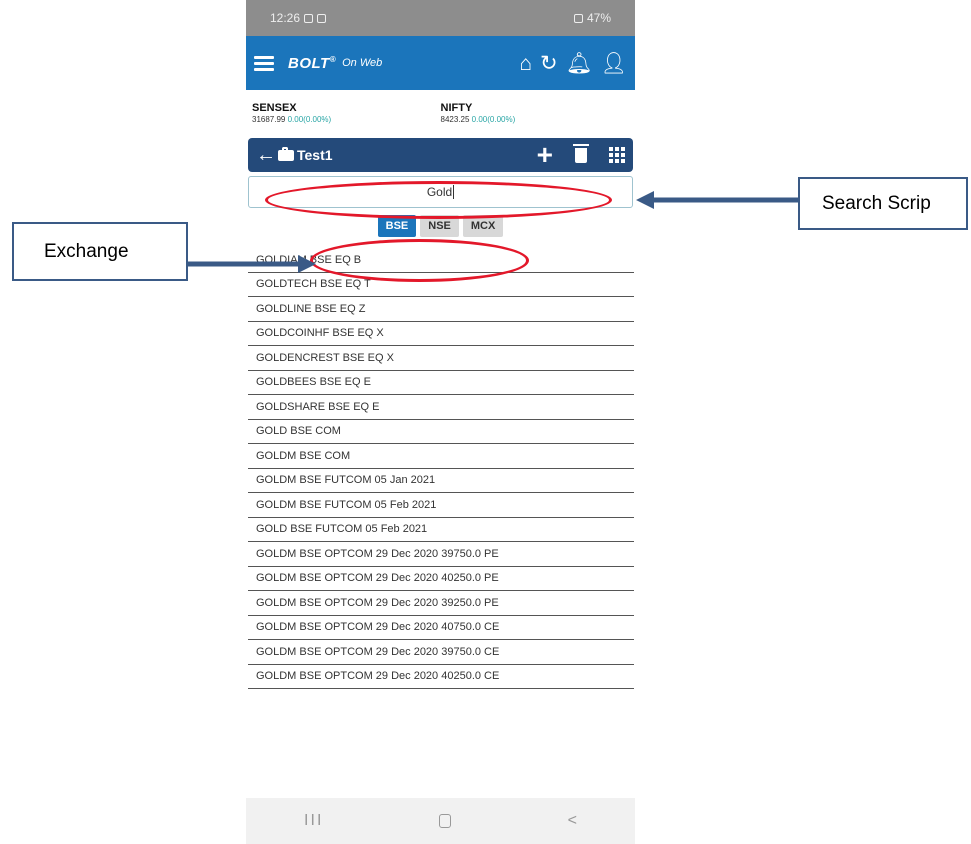 The height and width of the screenshot is (844, 971). What do you see at coordinates (645, 200) in the screenshot?
I see `search-arrow-head` at bounding box center [645, 200].